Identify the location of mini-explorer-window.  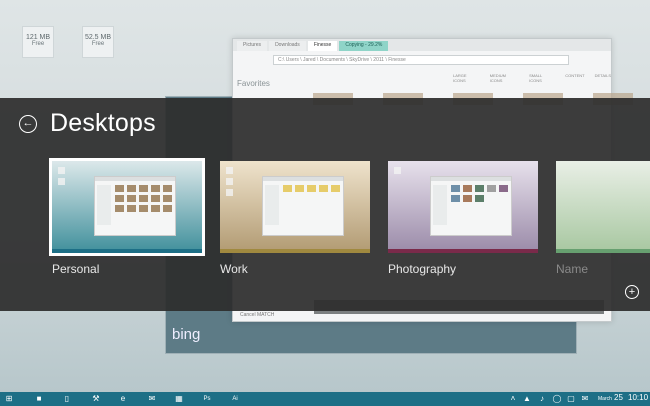
(135, 206).